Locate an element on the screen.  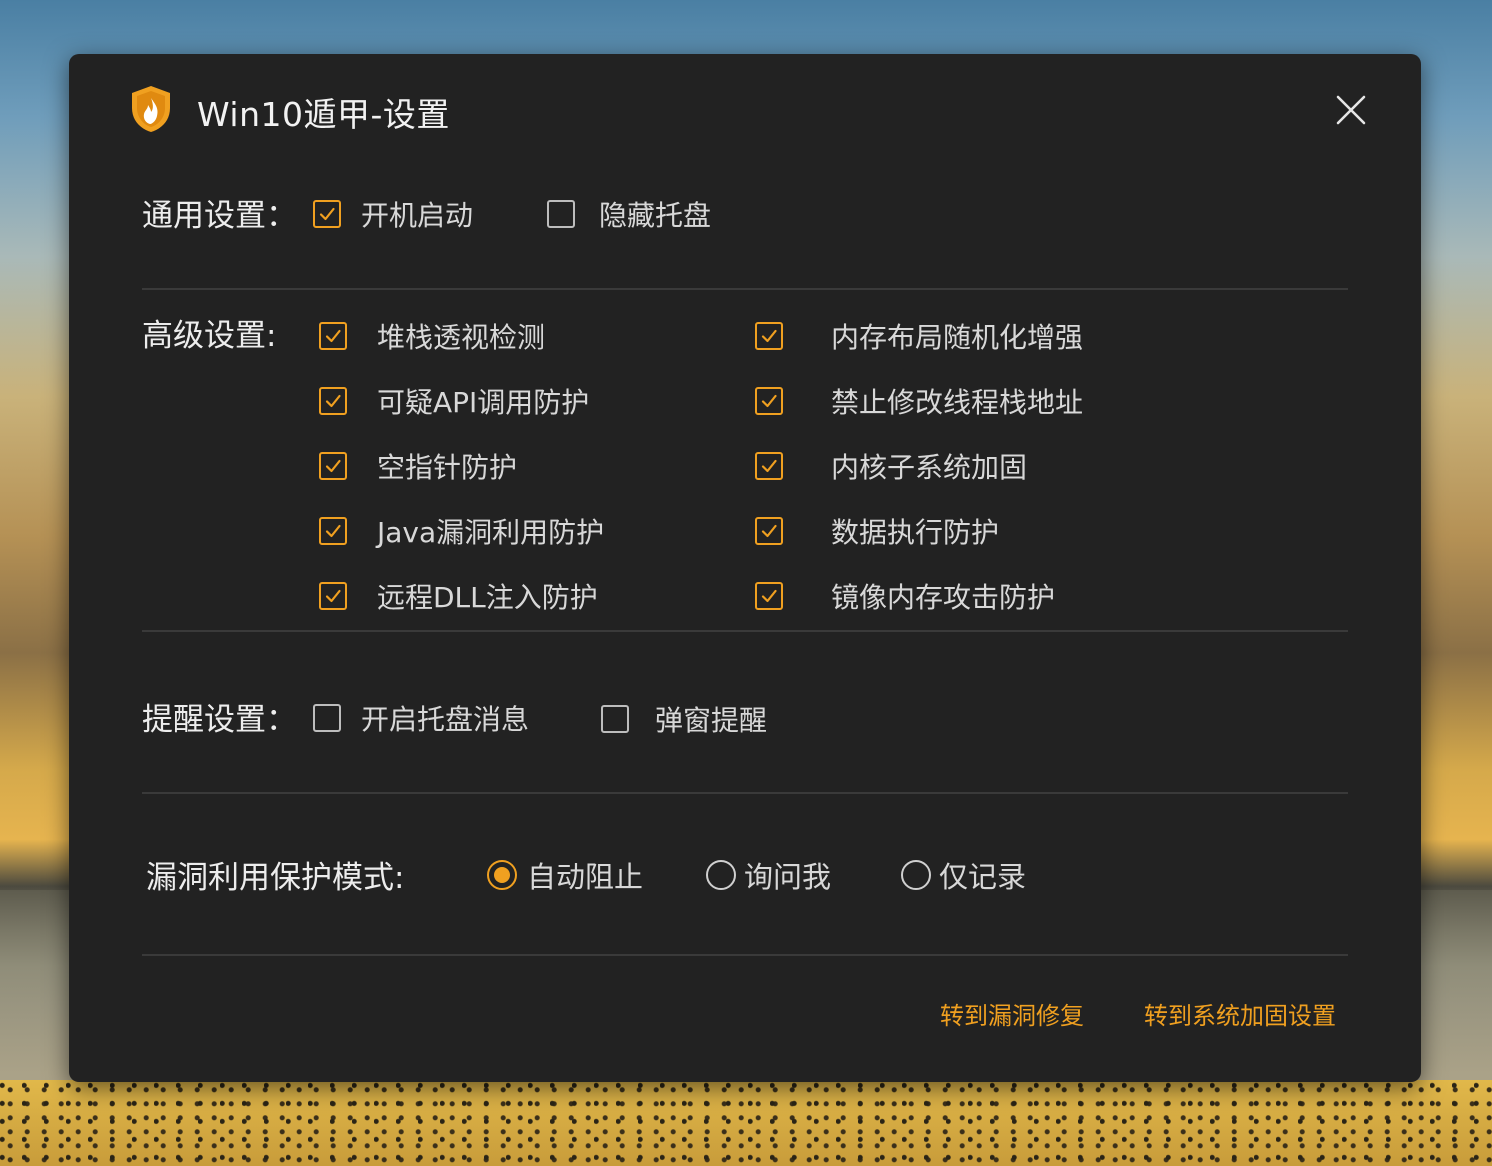
checkbox-java-exploit: Java漏洞利用防护 is located at coordinates (461, 531).